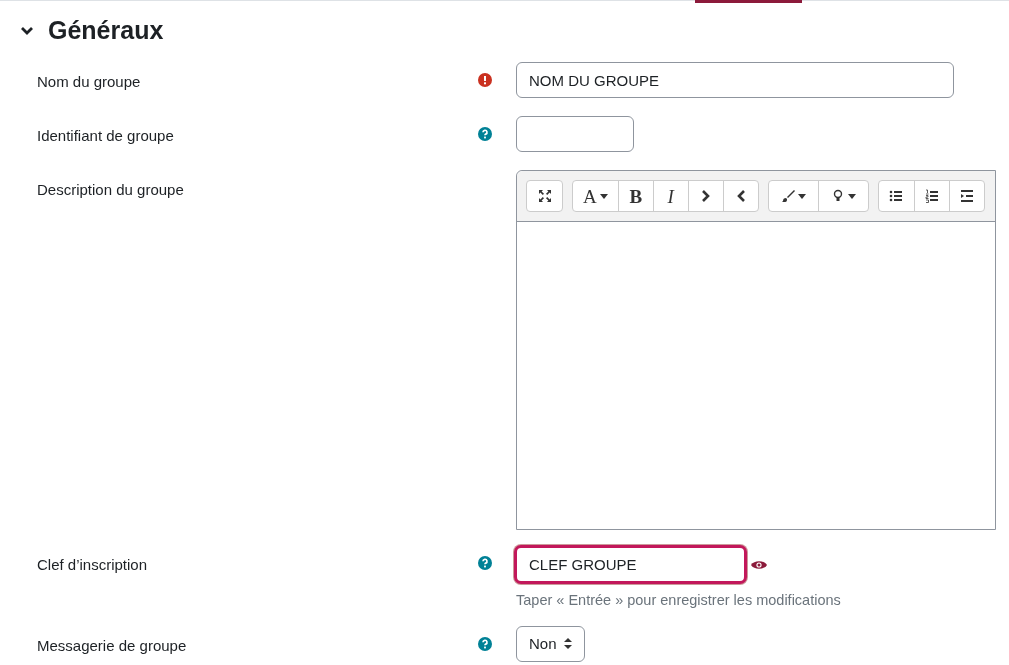 The width and height of the screenshot is (1009, 665). Describe the element at coordinates (92, 565) in the screenshot. I see `field-label: Clef d’inscription` at that location.